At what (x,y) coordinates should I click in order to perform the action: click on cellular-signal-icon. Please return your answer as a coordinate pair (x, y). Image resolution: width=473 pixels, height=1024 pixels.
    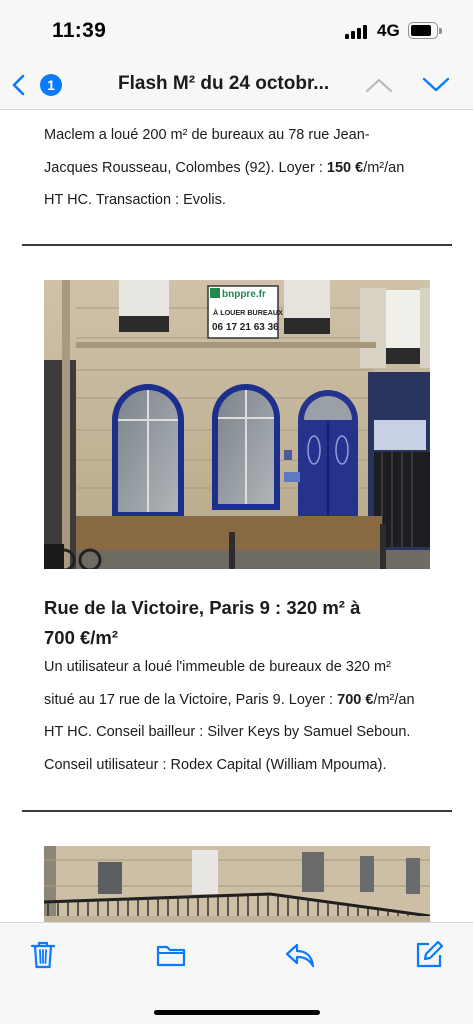
    Looking at the image, I should click on (357, 32).